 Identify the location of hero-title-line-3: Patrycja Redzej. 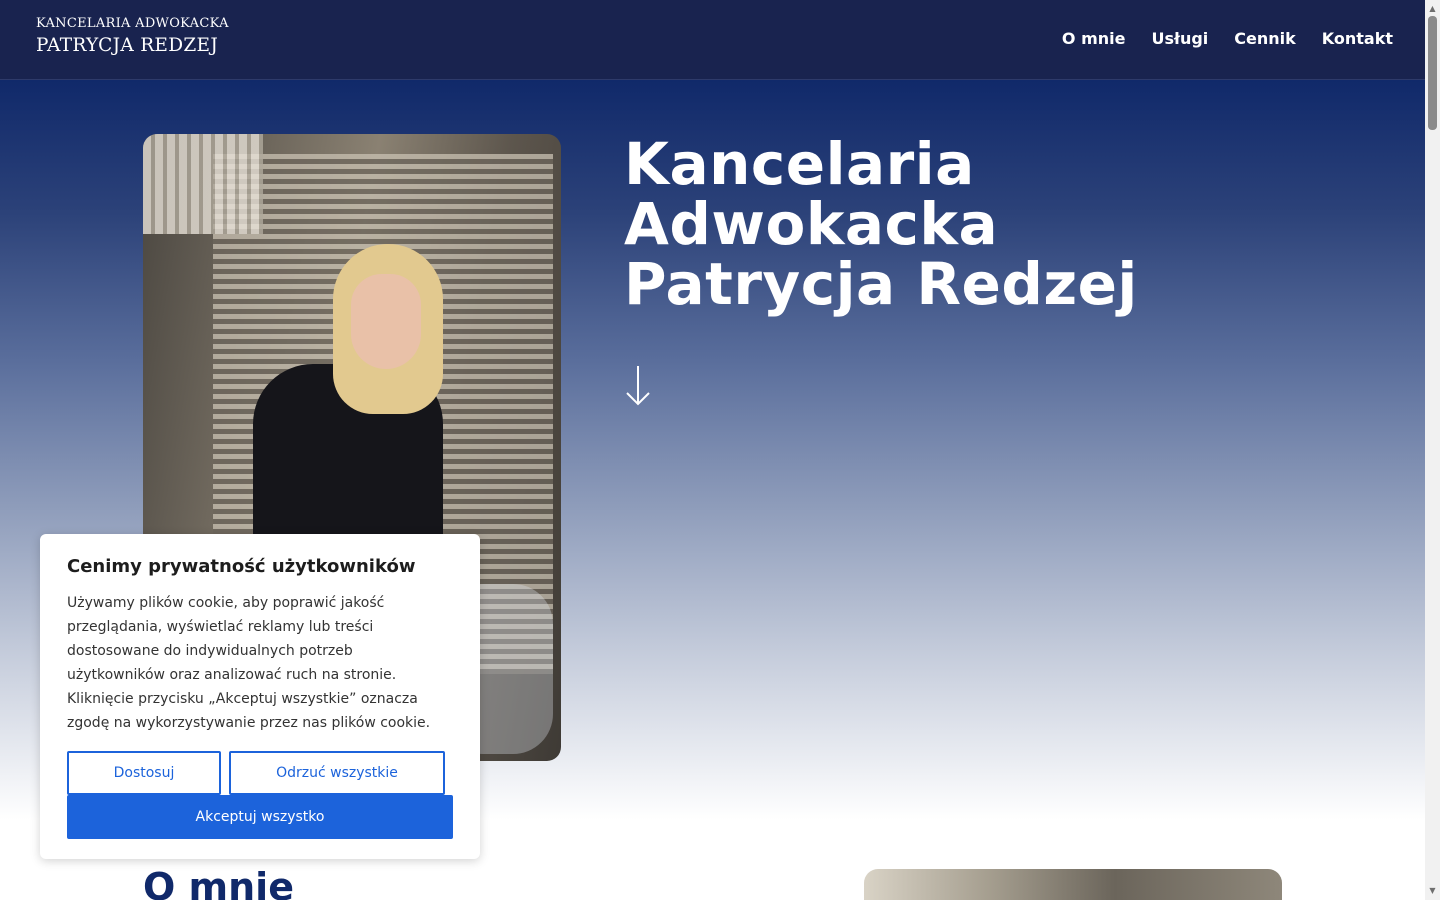
(881, 284).